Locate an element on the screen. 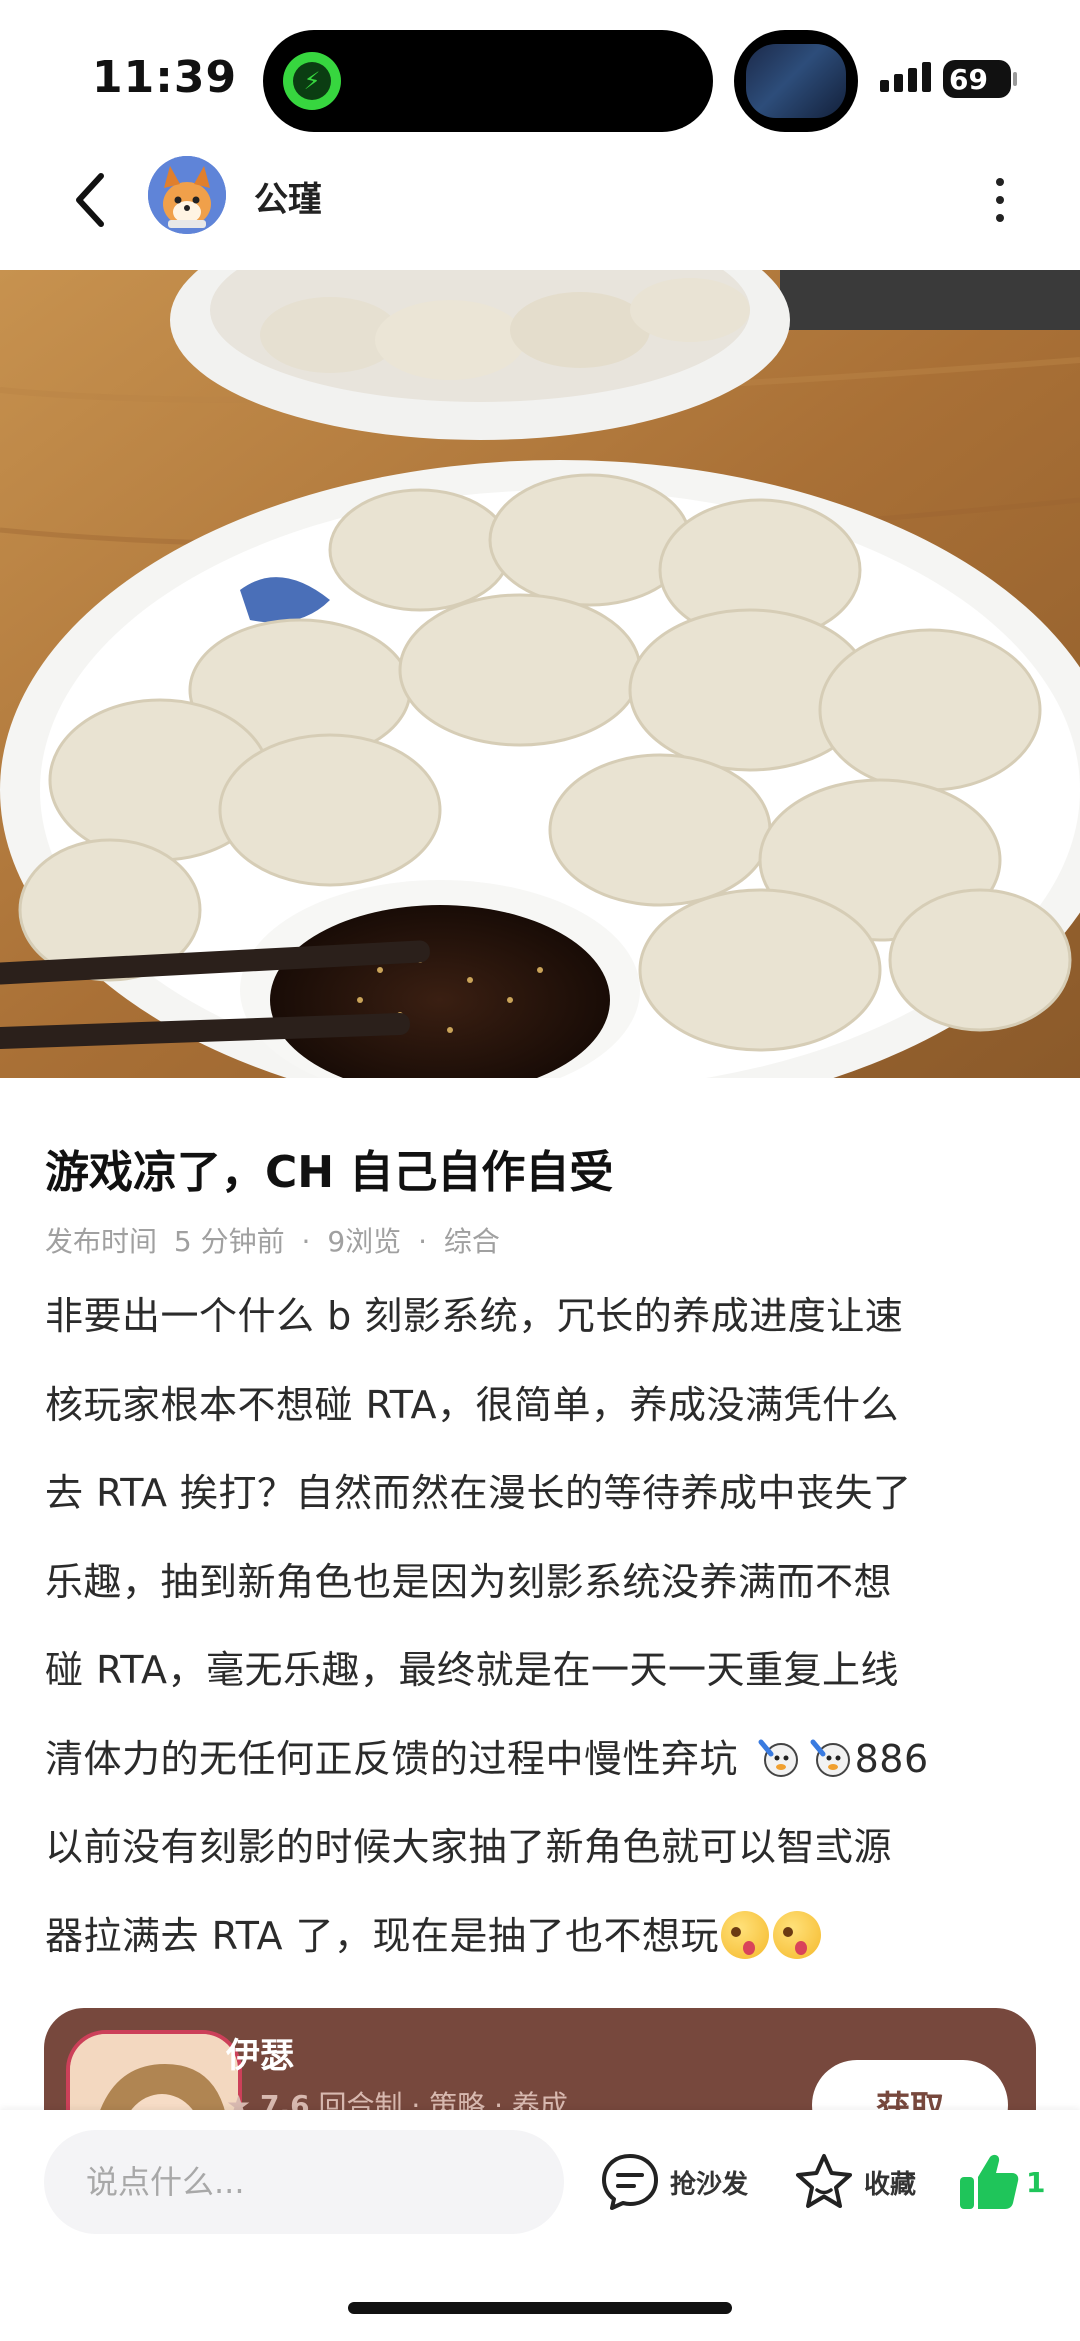  post-category: 综合 is located at coordinates (472, 1241).